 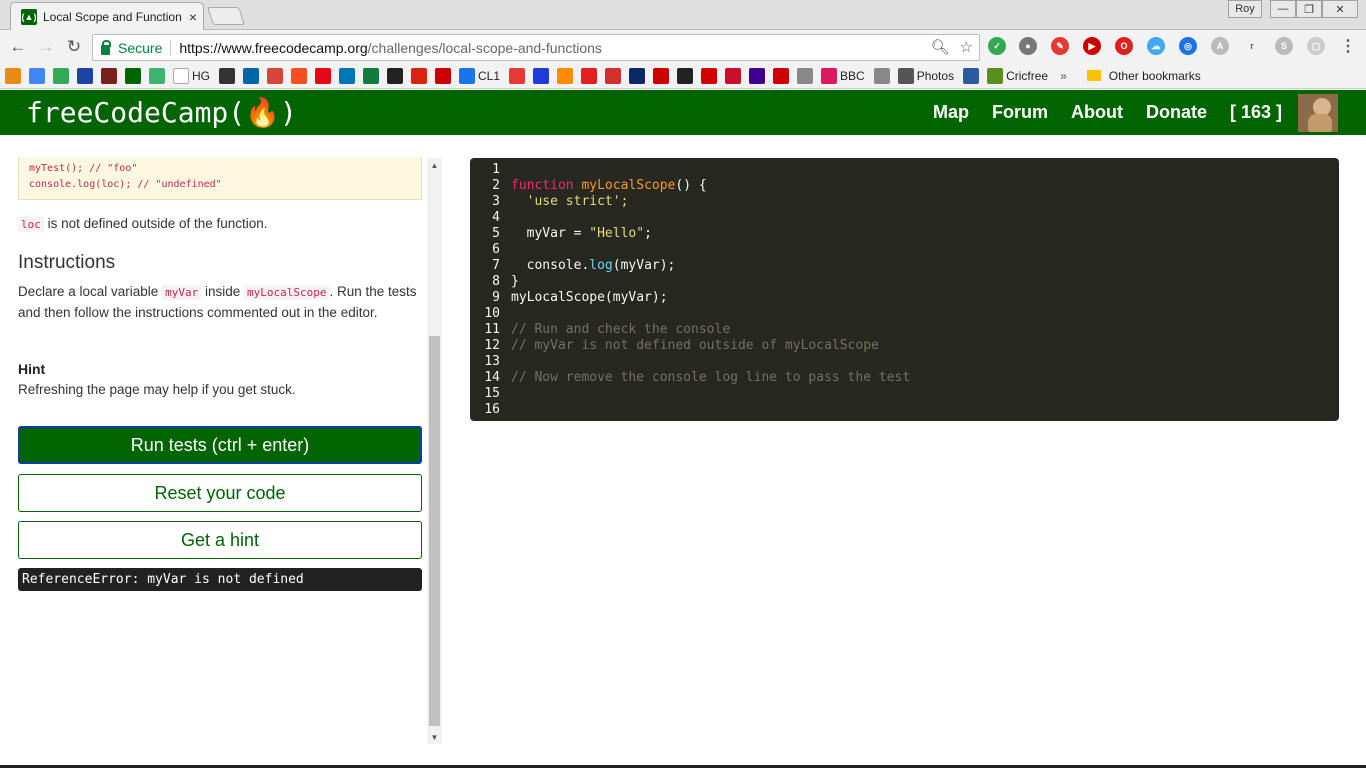 I want to click on left-panel-scrollbar: ▲ ▼, so click(x=434, y=451).